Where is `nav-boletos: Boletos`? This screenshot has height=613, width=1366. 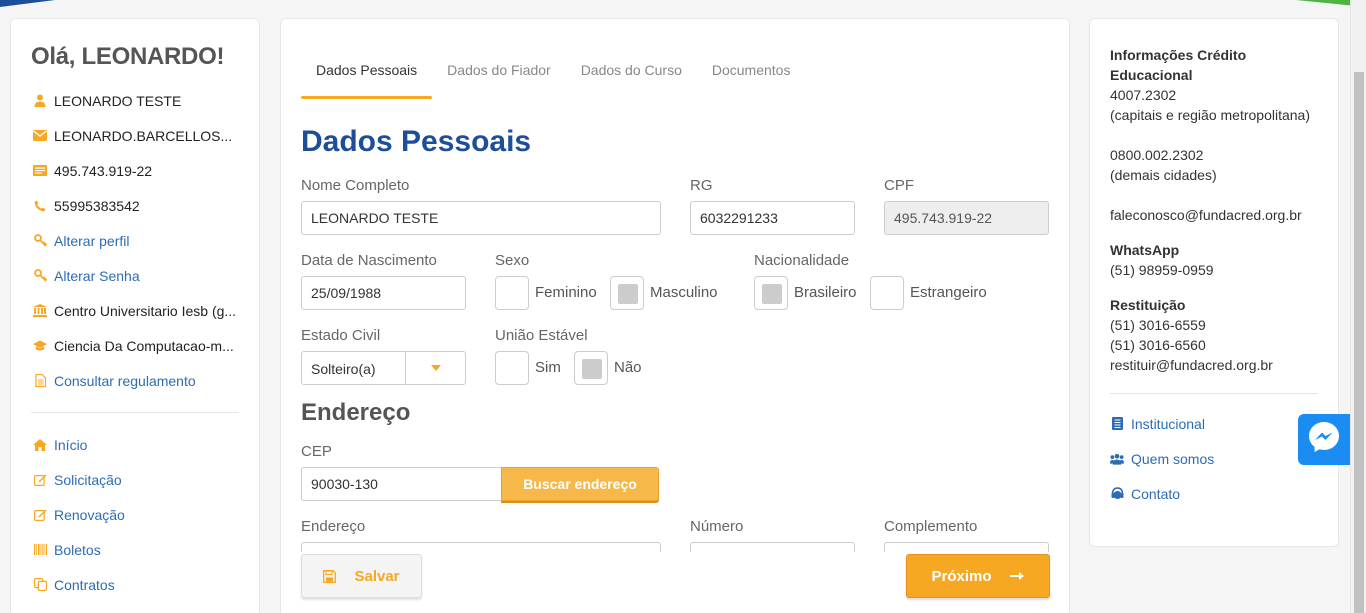
nav-boletos: Boletos is located at coordinates (135, 549).